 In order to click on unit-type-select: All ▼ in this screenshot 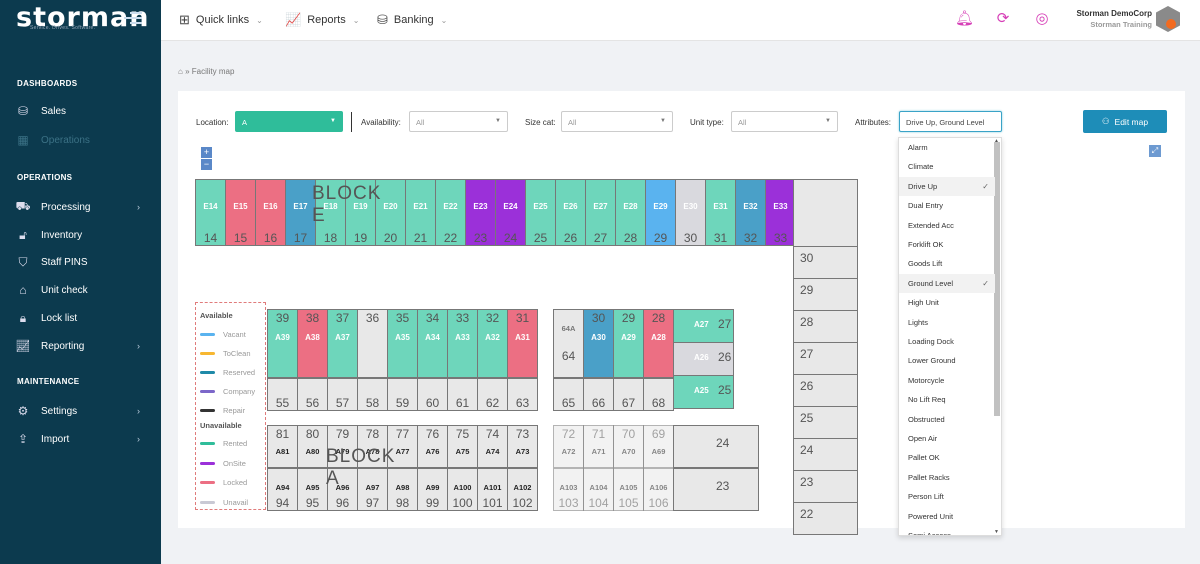, I will do `click(784, 121)`.